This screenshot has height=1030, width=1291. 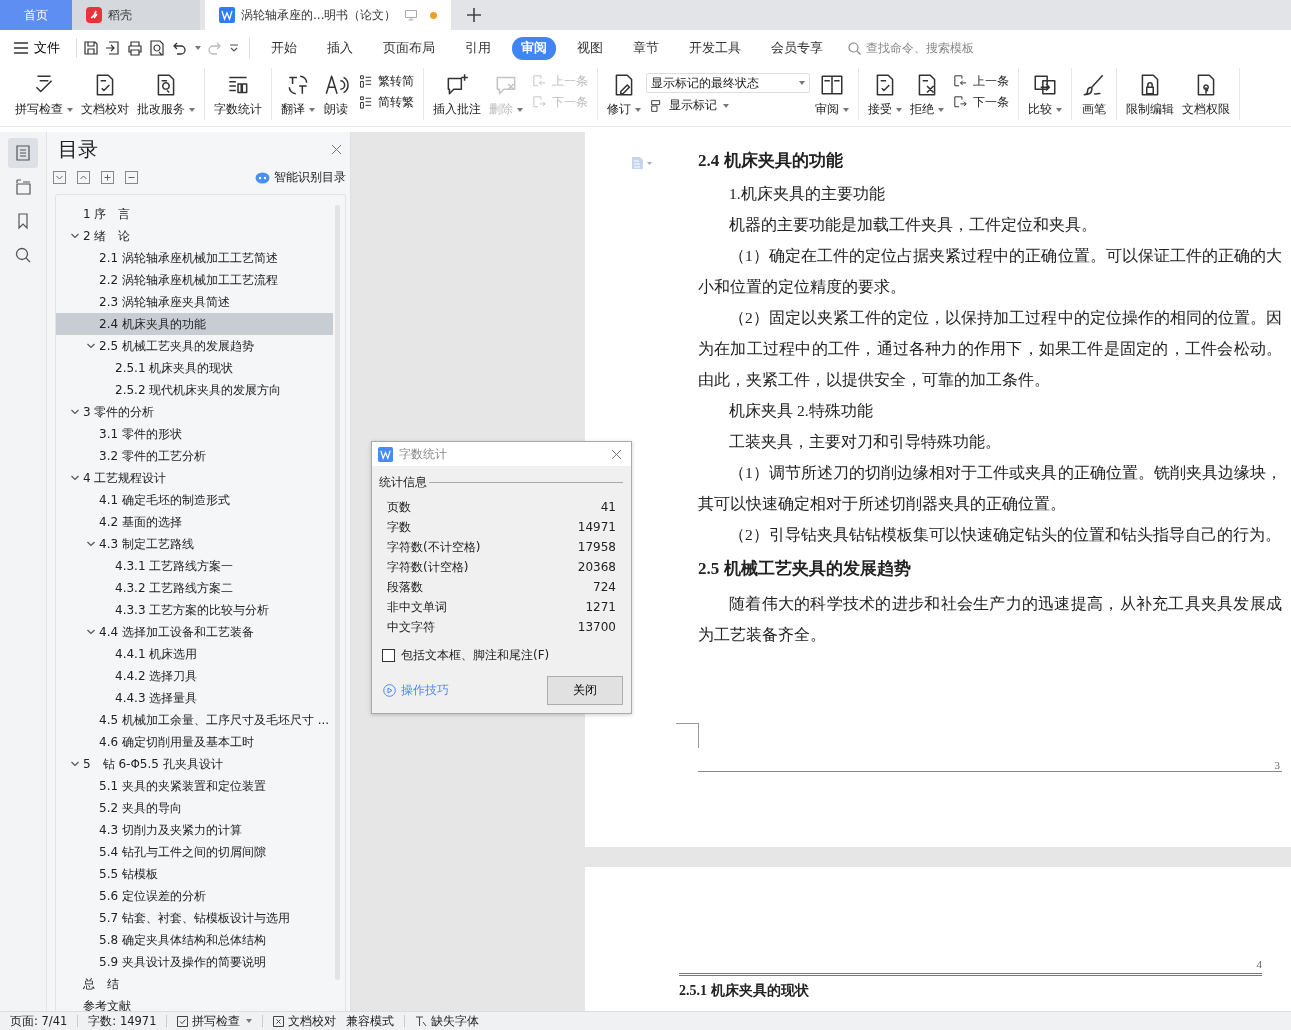 I want to click on ribbon-button: 拼写检查, so click(x=44, y=95).